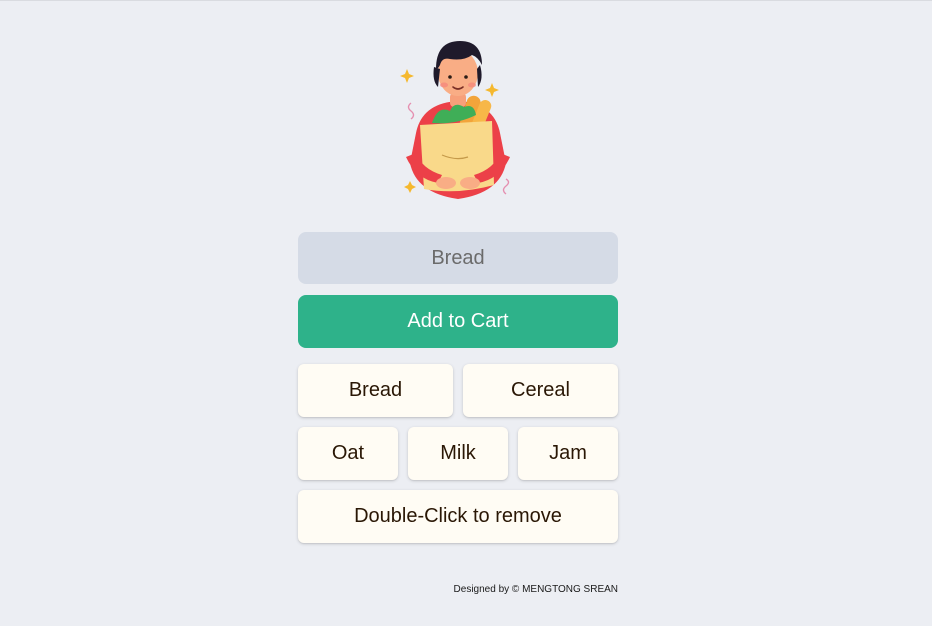 The width and height of the screenshot is (932, 626). I want to click on add-to-cart-button: Add to Cart, so click(458, 321).